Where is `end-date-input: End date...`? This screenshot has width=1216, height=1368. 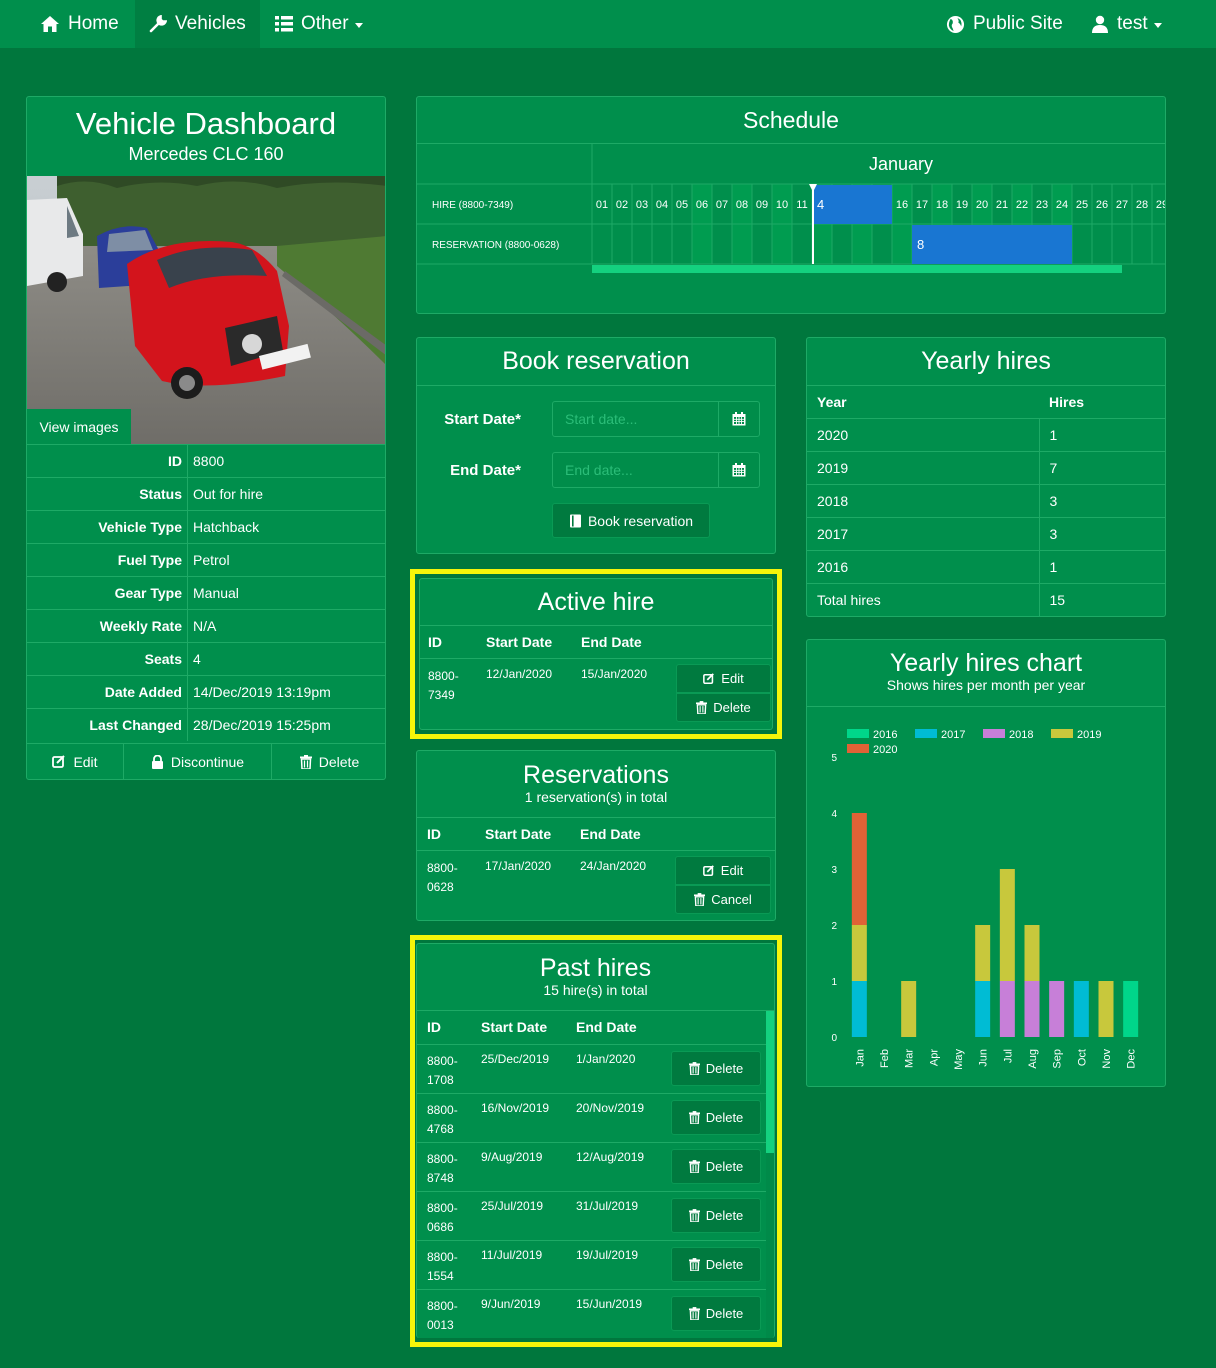
end-date-input: End date... is located at coordinates (636, 470).